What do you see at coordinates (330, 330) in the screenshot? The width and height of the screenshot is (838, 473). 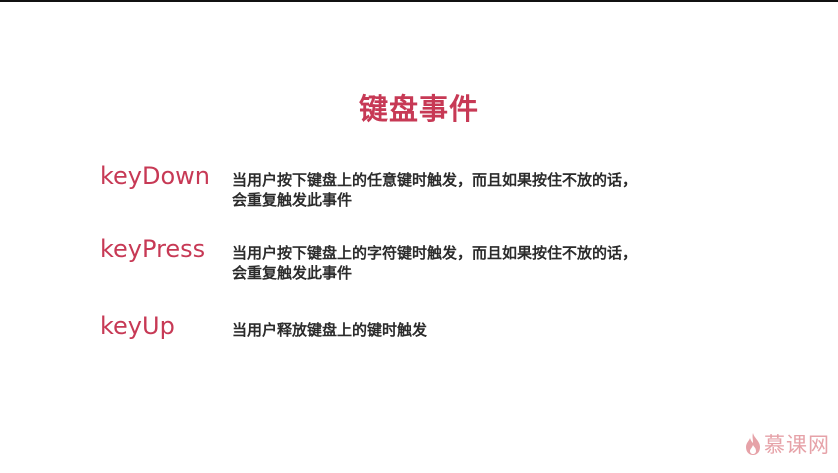 I see `event-description-line: 当用户释放键盘上的键时触发` at bounding box center [330, 330].